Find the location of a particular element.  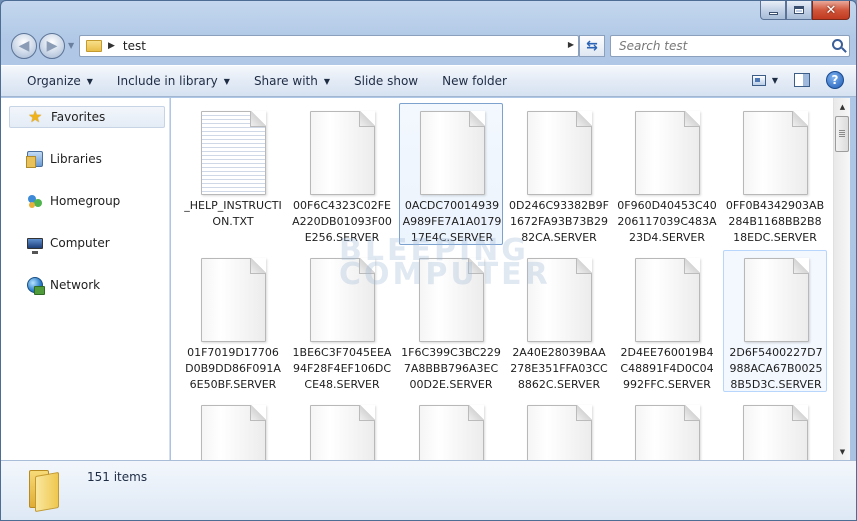

chevron-up-icon: ▲ is located at coordinates (842, 106).